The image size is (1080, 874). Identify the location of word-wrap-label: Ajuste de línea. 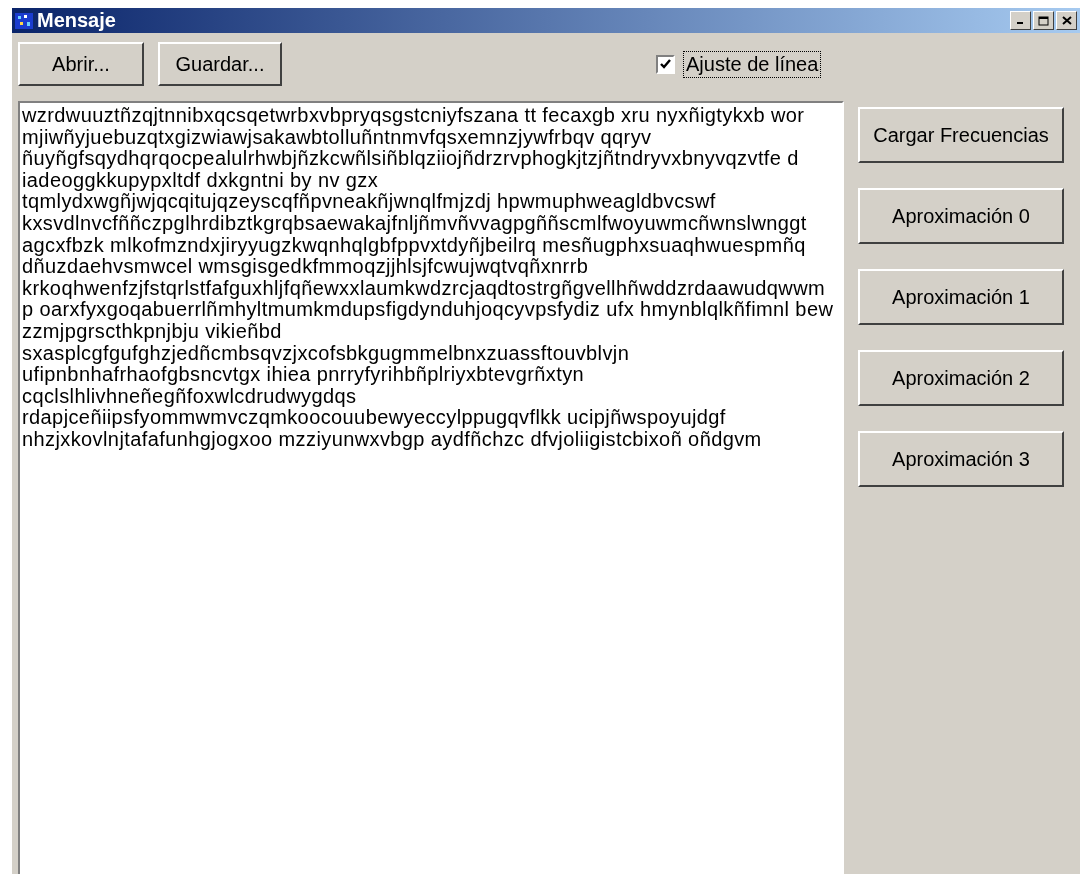
(752, 64).